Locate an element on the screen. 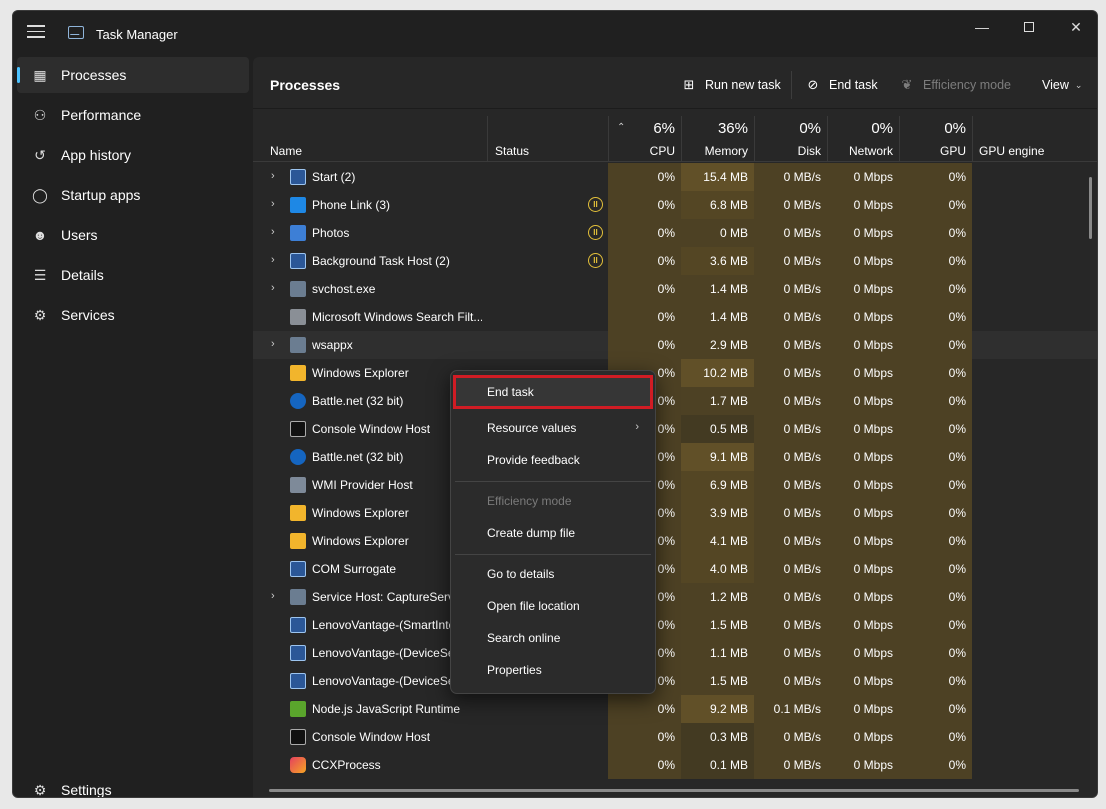  table-row: Windows Explorer 0% 4.1 MB 0 MB/s 0 Mbps 0% is located at coordinates (675, 541).